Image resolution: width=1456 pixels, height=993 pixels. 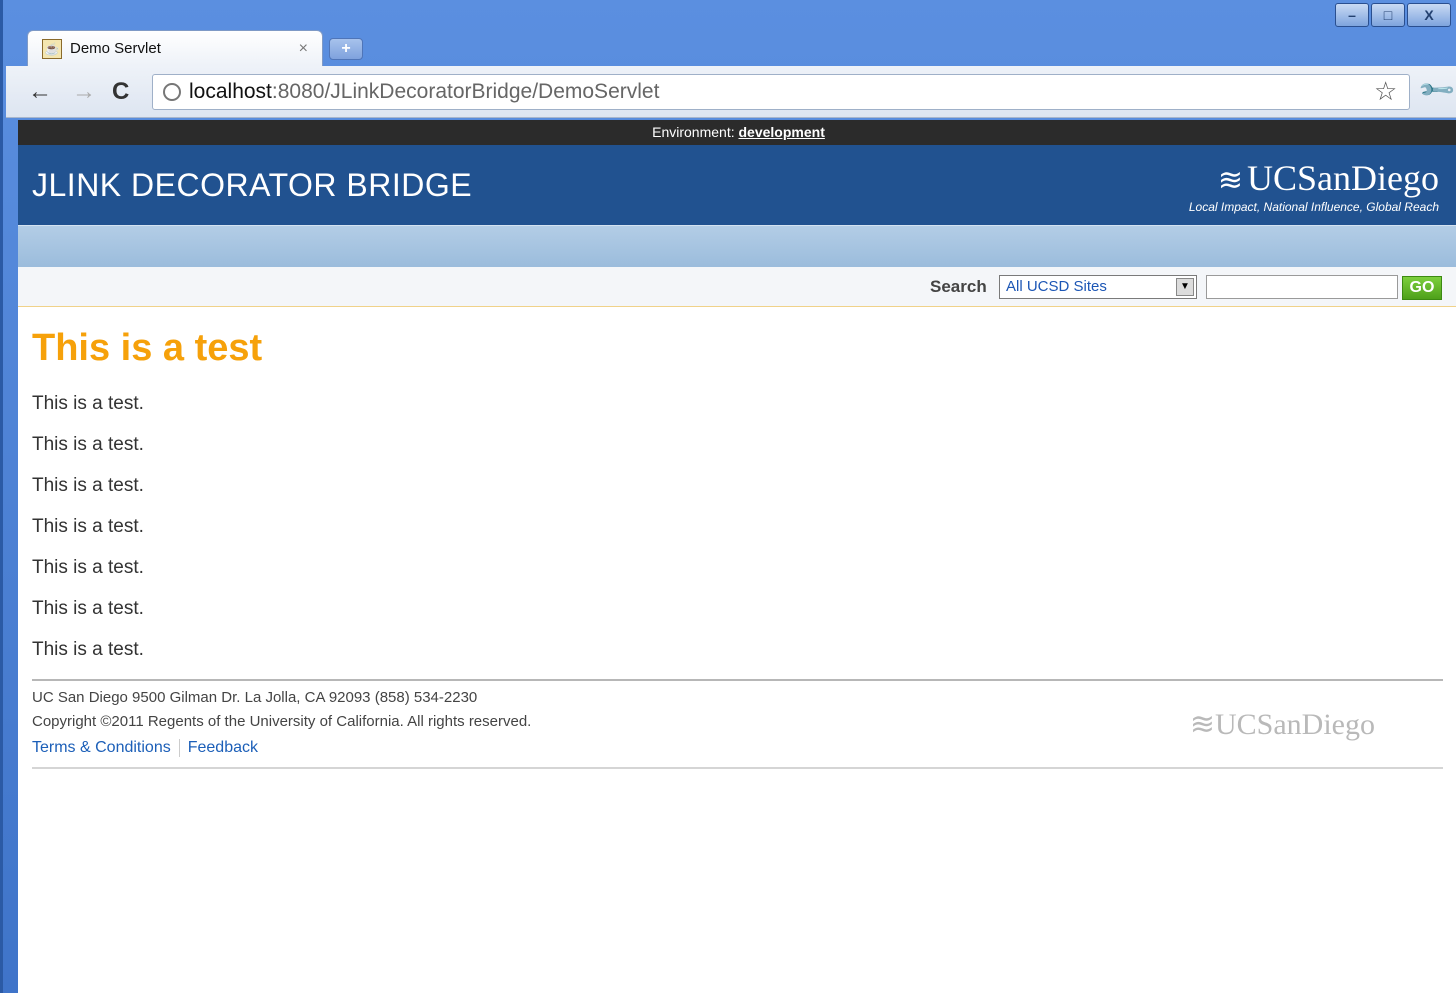 I want to click on search-scope-select: All UCSD Sites ▼, so click(x=1098, y=287).